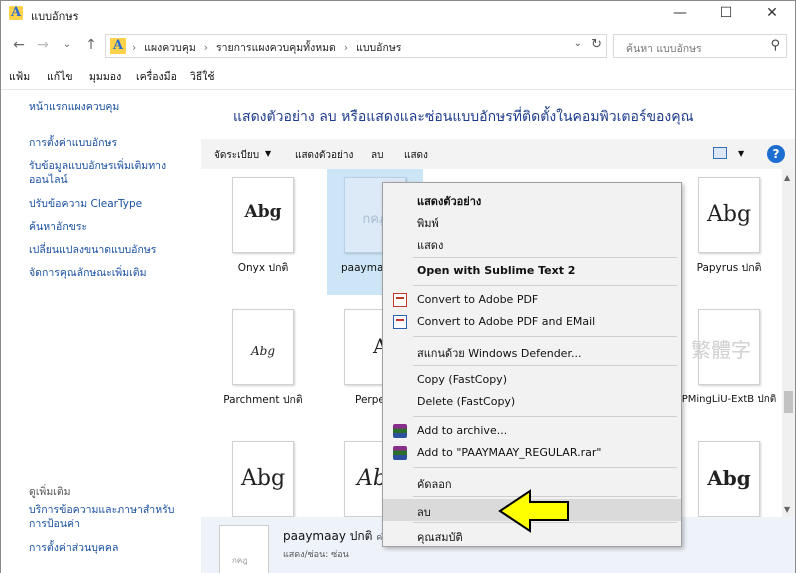 The image size is (796, 573). What do you see at coordinates (787, 177) in the screenshot?
I see `scroll-up-icon: ▲` at bounding box center [787, 177].